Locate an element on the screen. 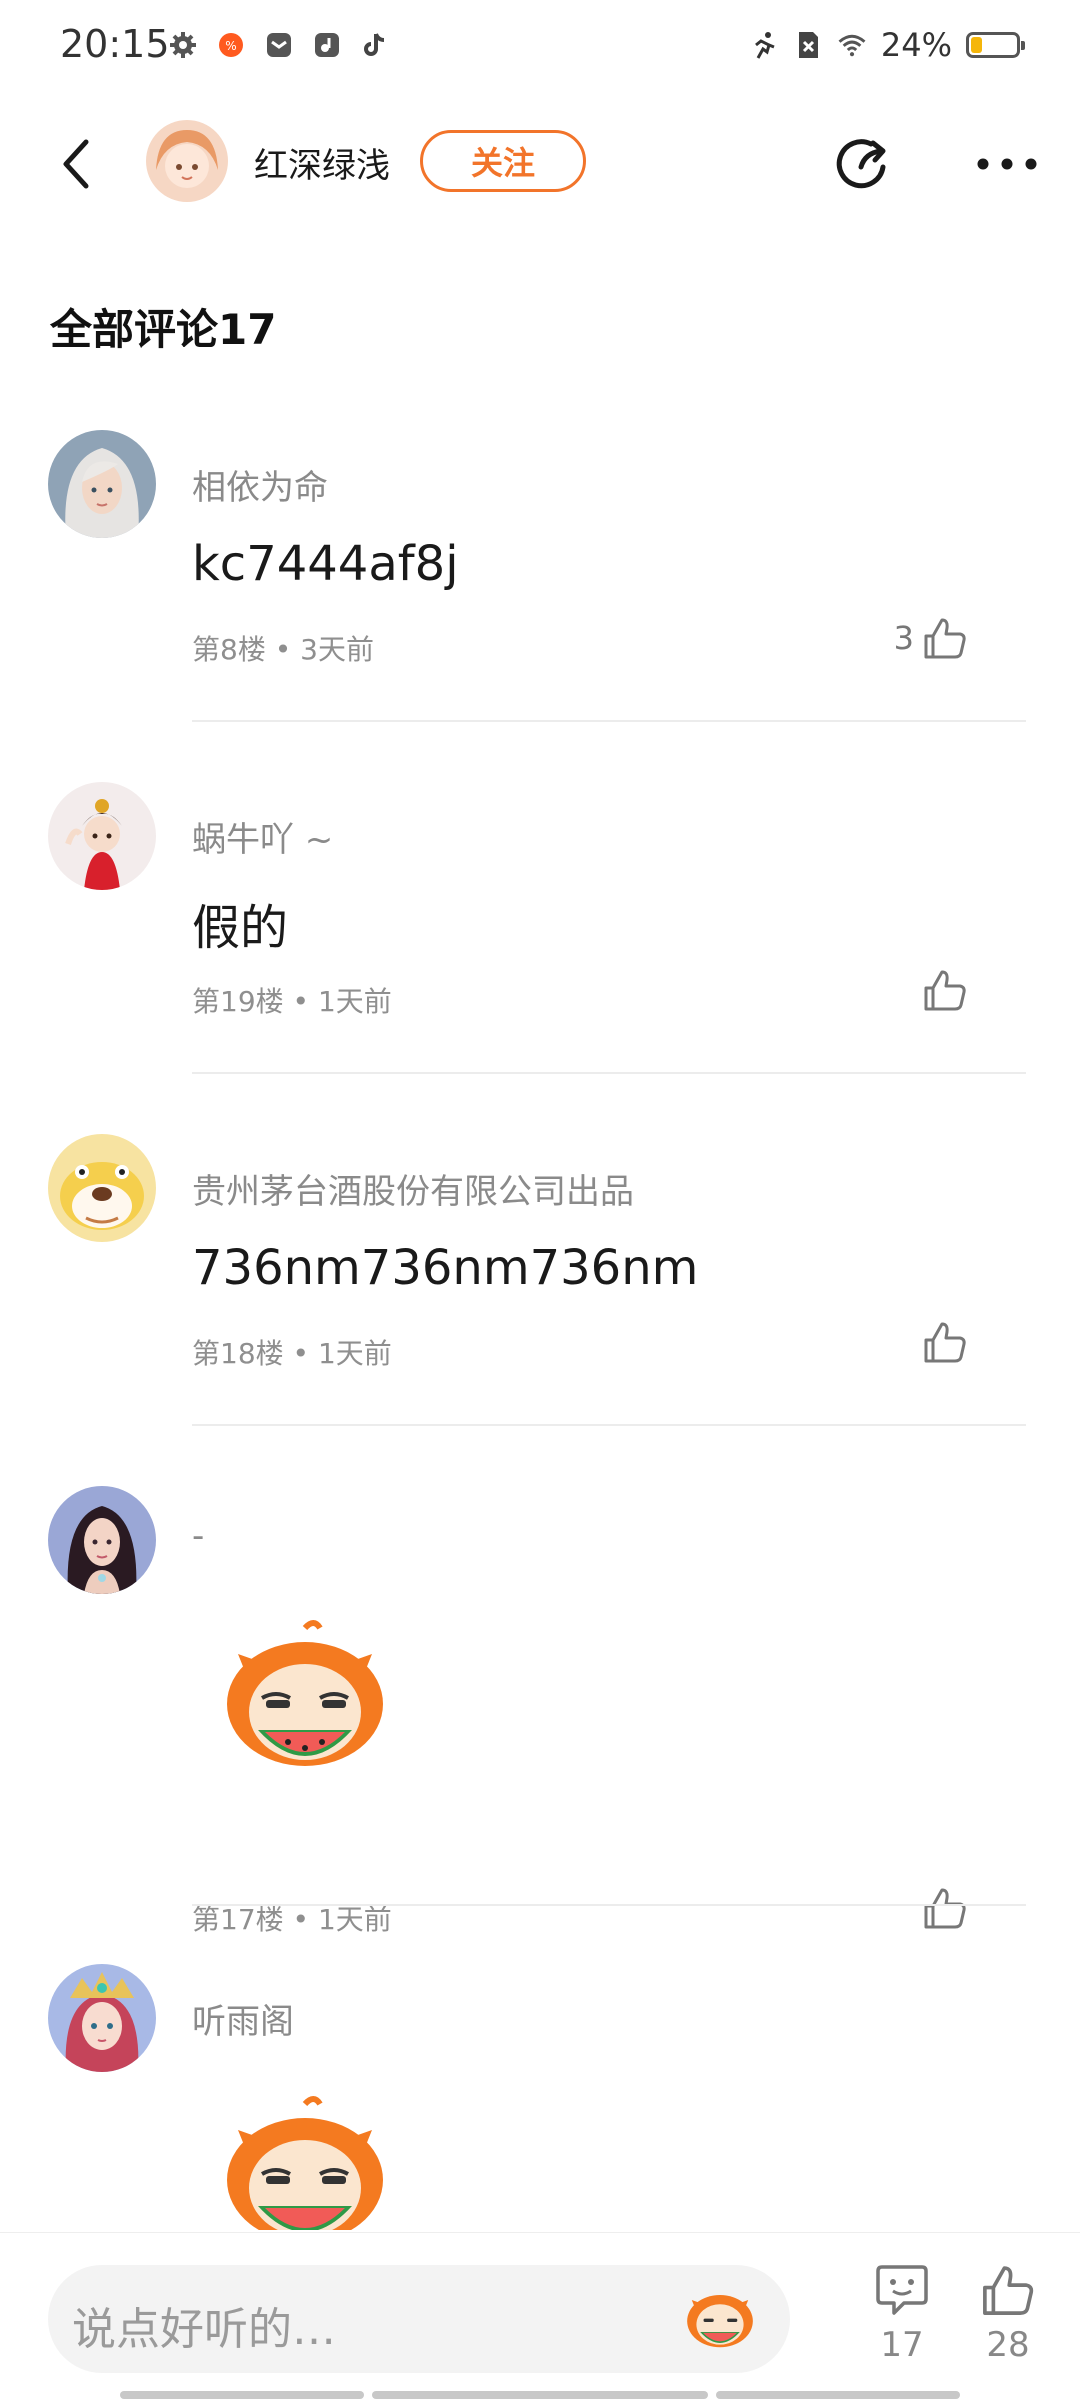 The width and height of the screenshot is (1080, 2405). back-button is located at coordinates (76, 164).